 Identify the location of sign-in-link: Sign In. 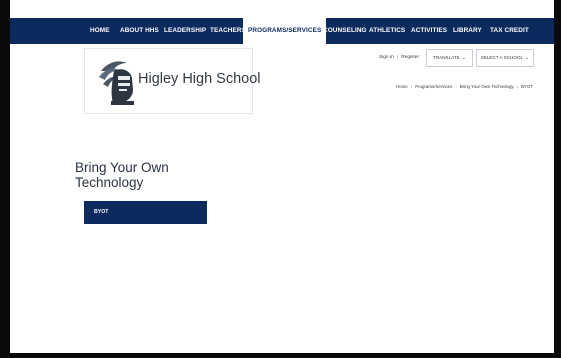
(386, 57).